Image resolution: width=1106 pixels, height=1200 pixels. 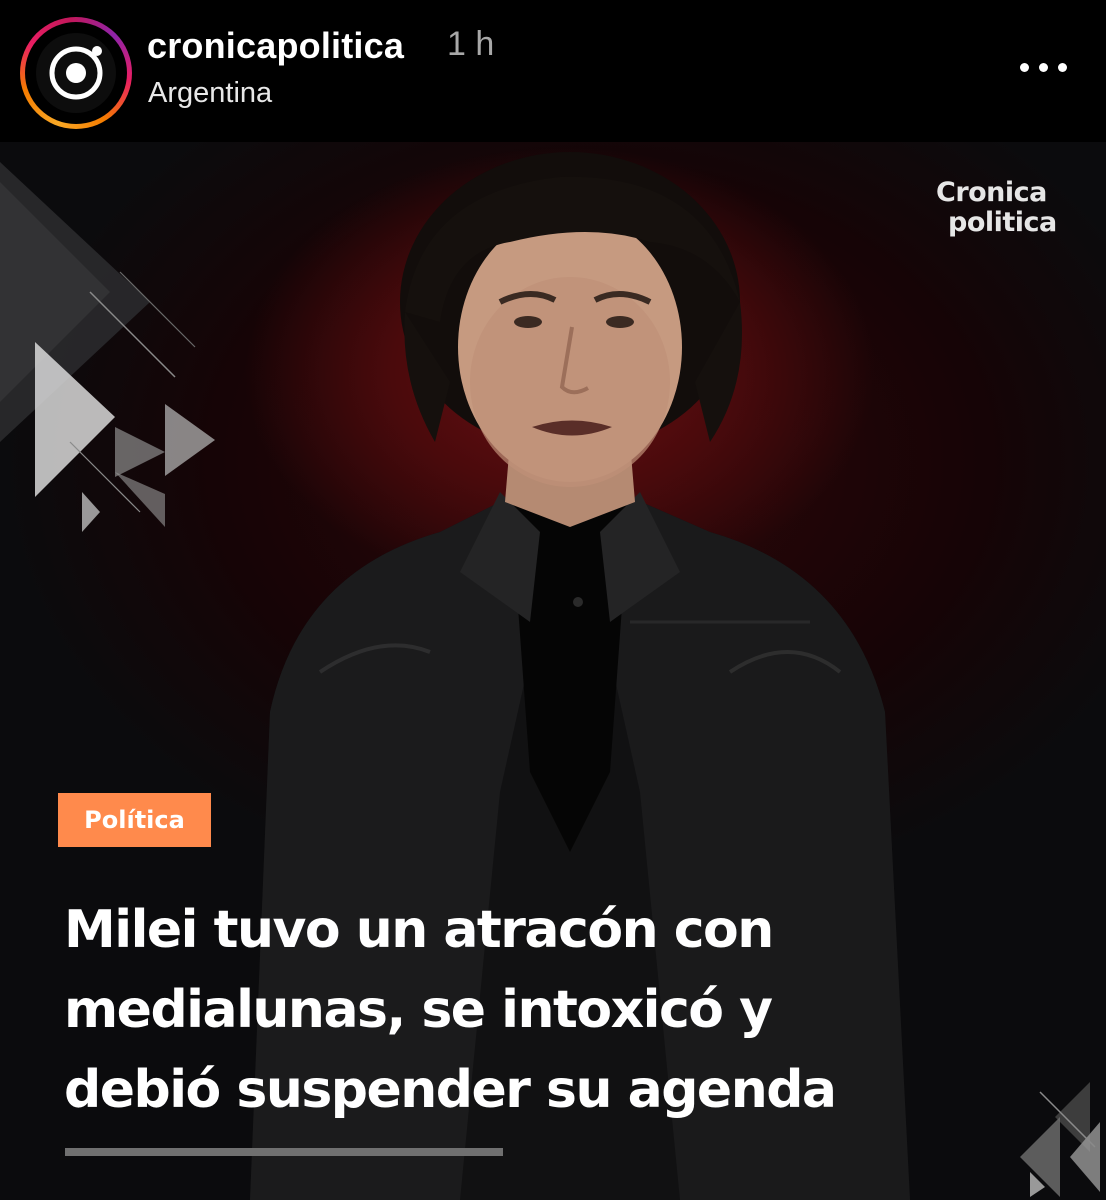 I want to click on brand-line-1: Cronica, so click(x=991, y=192).